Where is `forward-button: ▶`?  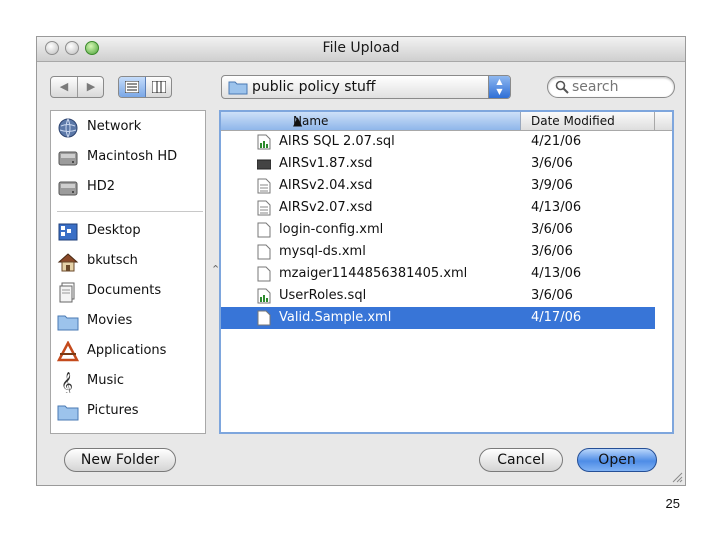
forward-button: ▶ is located at coordinates (91, 87).